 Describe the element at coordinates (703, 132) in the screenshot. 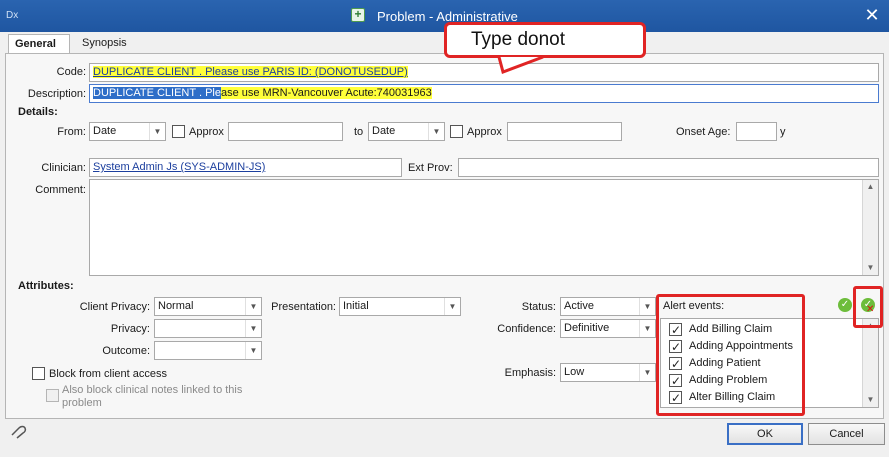

I see `onset-age-label: Onset Age:` at that location.